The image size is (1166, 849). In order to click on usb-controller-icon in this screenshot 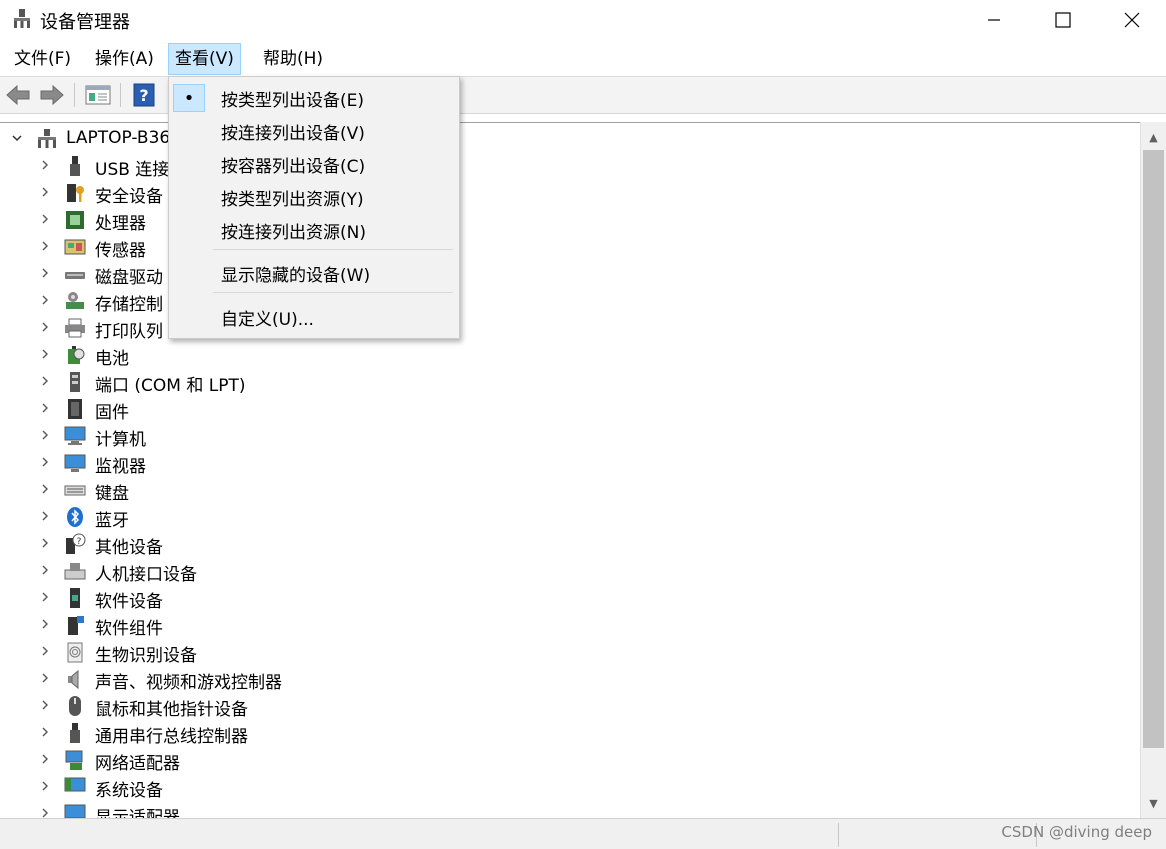, I will do `click(75, 733)`.